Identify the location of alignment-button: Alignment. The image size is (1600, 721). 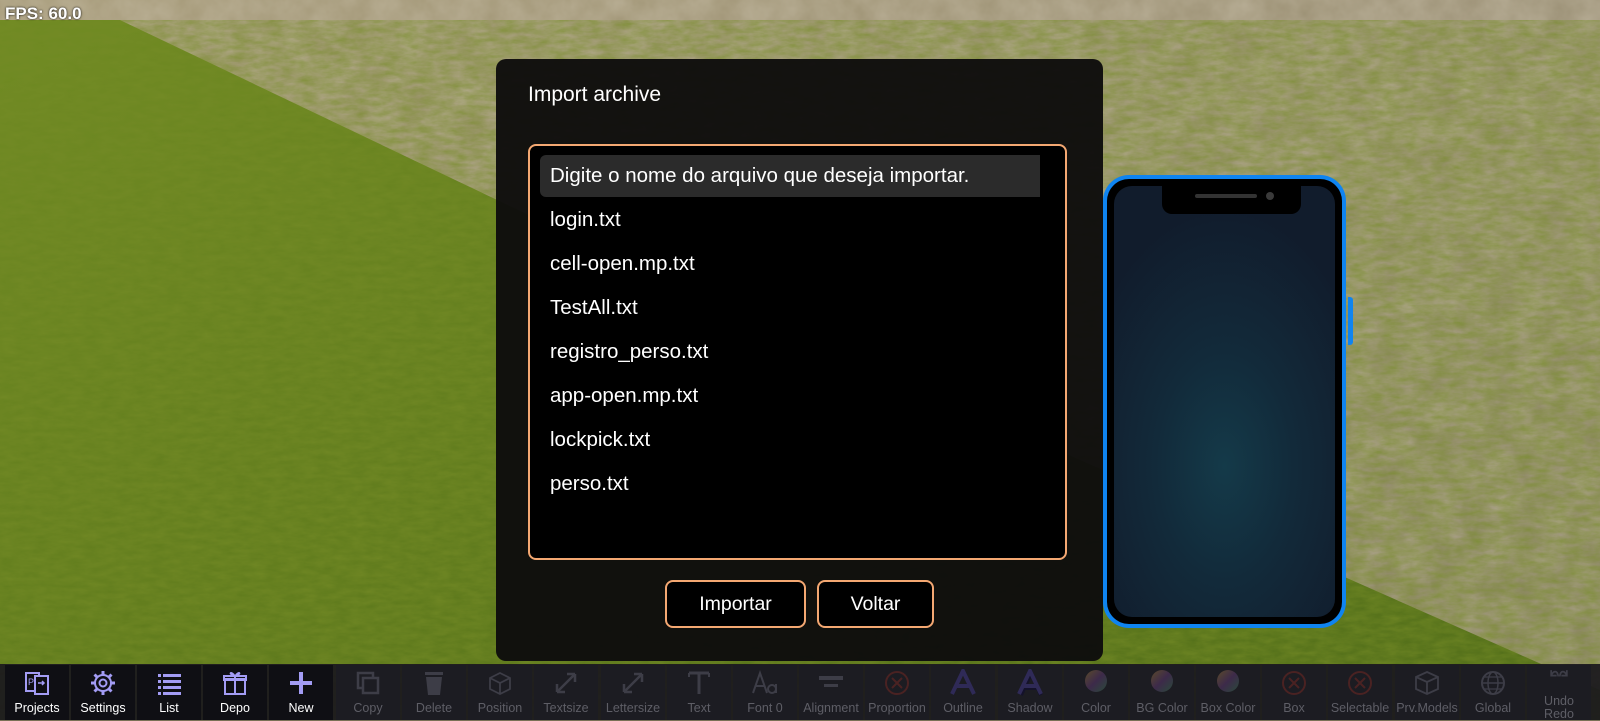
(831, 692).